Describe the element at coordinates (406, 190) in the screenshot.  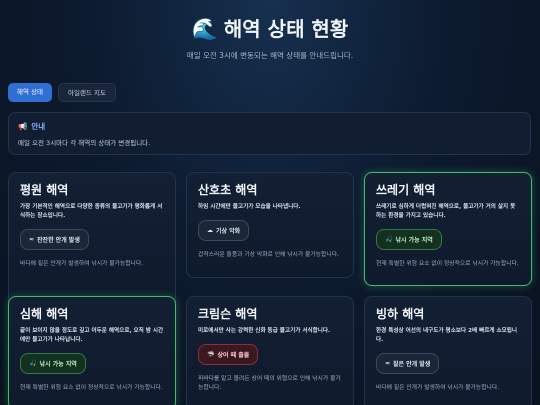
I see `card-title: 쓰레기 해역` at that location.